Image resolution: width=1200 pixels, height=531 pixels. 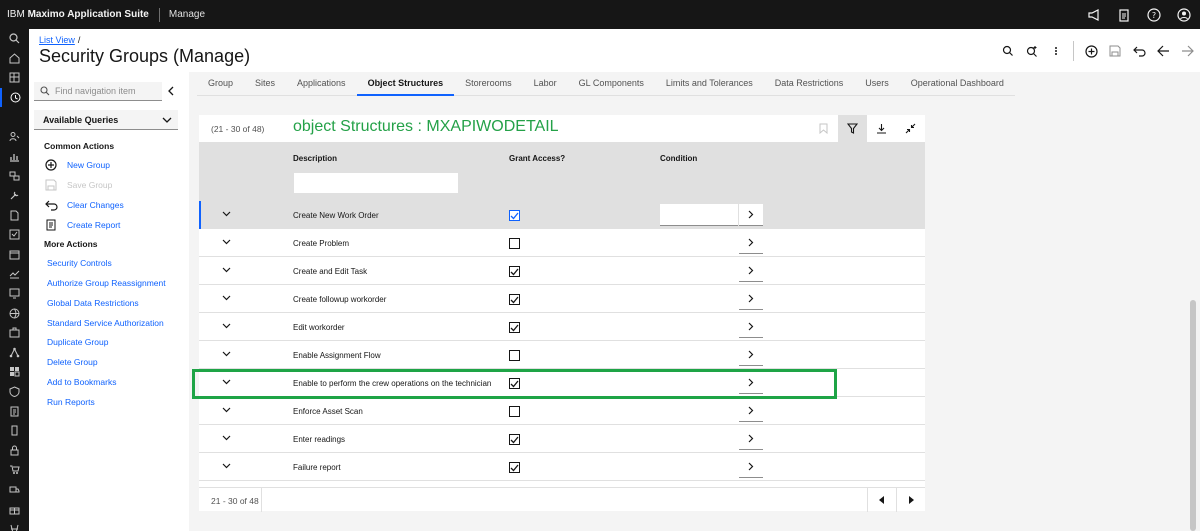 I want to click on standard-service-authorization-link: Standard Service Authorization, so click(x=105, y=323).